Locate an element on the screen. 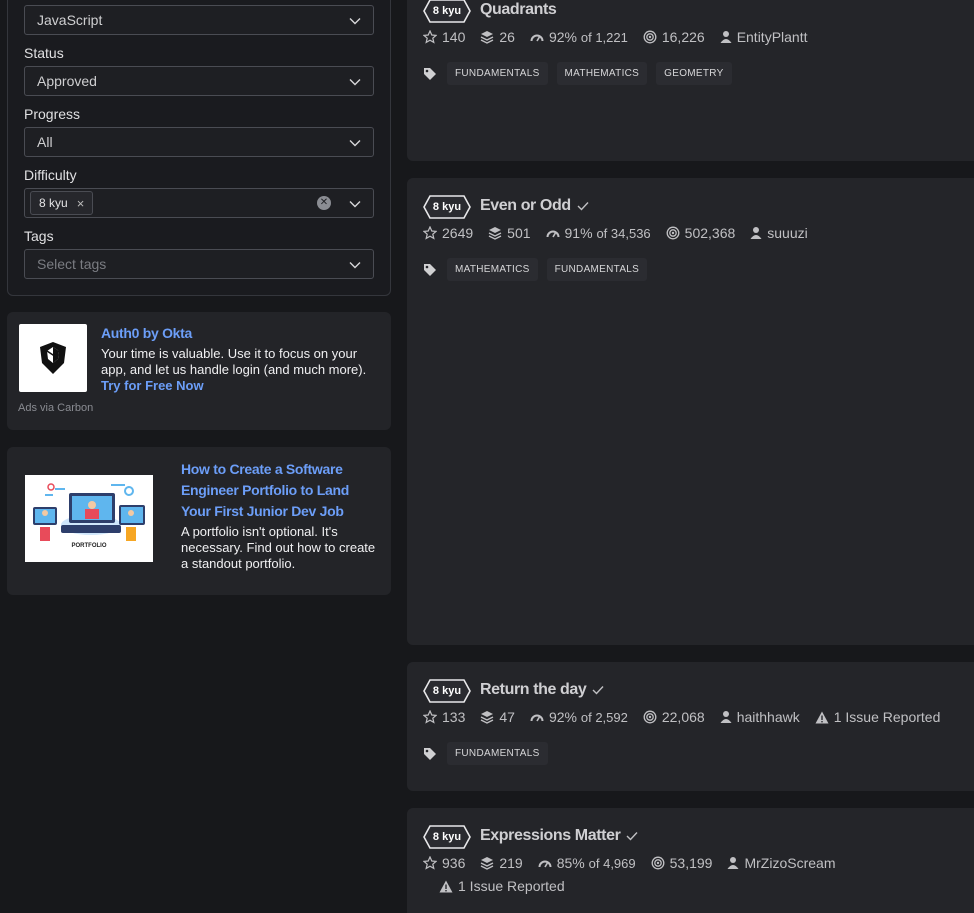  kata-stats: 140 26 92% of 1,221 16,226 EntityPlantt is located at coordinates (623, 37).